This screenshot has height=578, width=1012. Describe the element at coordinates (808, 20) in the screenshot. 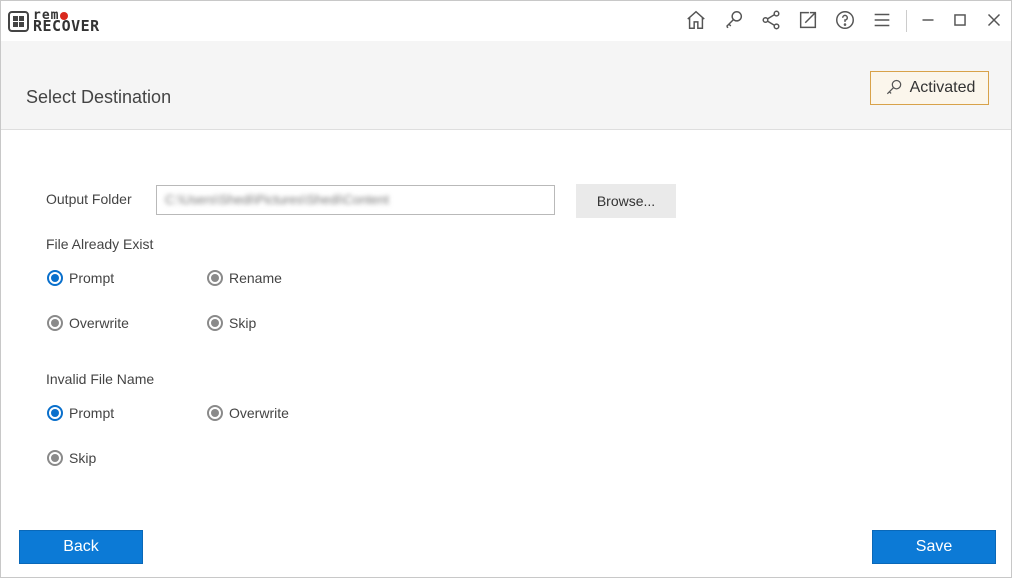

I see `export-icon` at that location.